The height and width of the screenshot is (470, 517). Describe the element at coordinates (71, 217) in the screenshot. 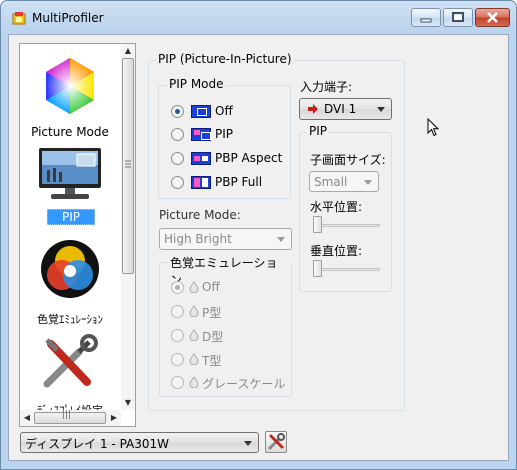

I see `sidebar-item-label: PIP` at that location.